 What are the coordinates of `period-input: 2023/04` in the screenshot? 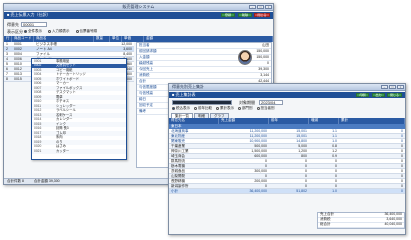 It's located at (271, 102).